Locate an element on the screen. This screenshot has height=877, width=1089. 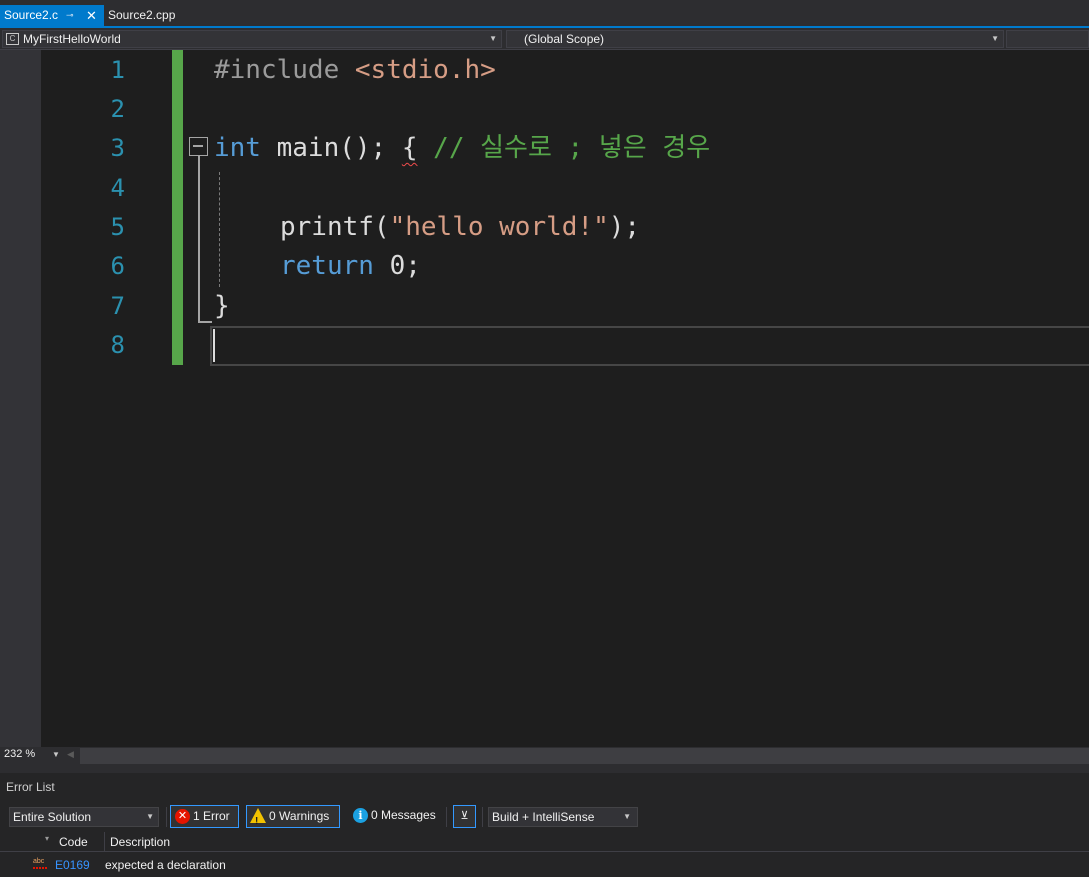
info-icon: i is located at coordinates (360, 815).